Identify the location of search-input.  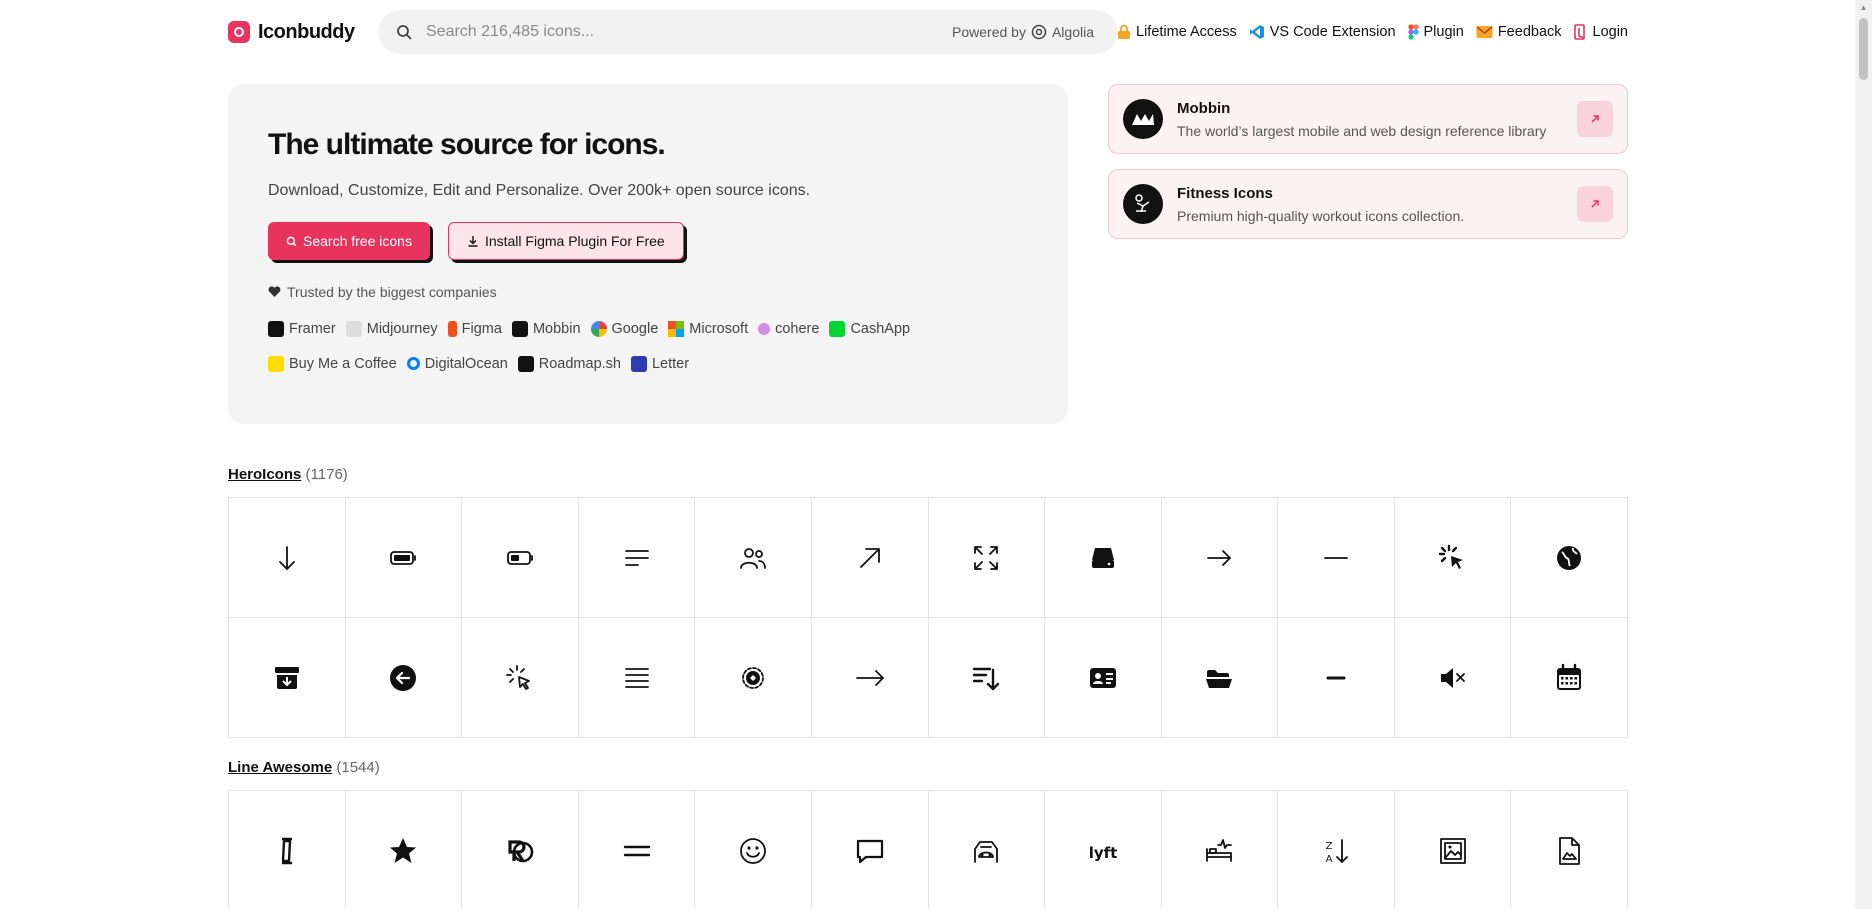
(689, 32).